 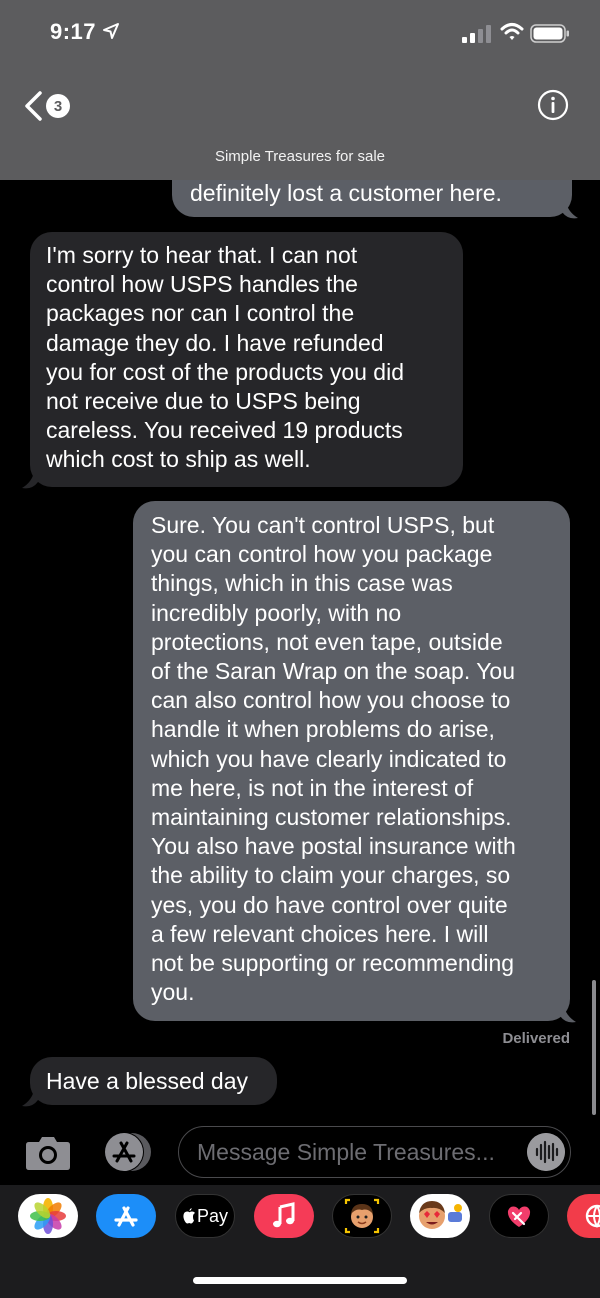 I want to click on digital-touch-app, so click(x=519, y=1216).